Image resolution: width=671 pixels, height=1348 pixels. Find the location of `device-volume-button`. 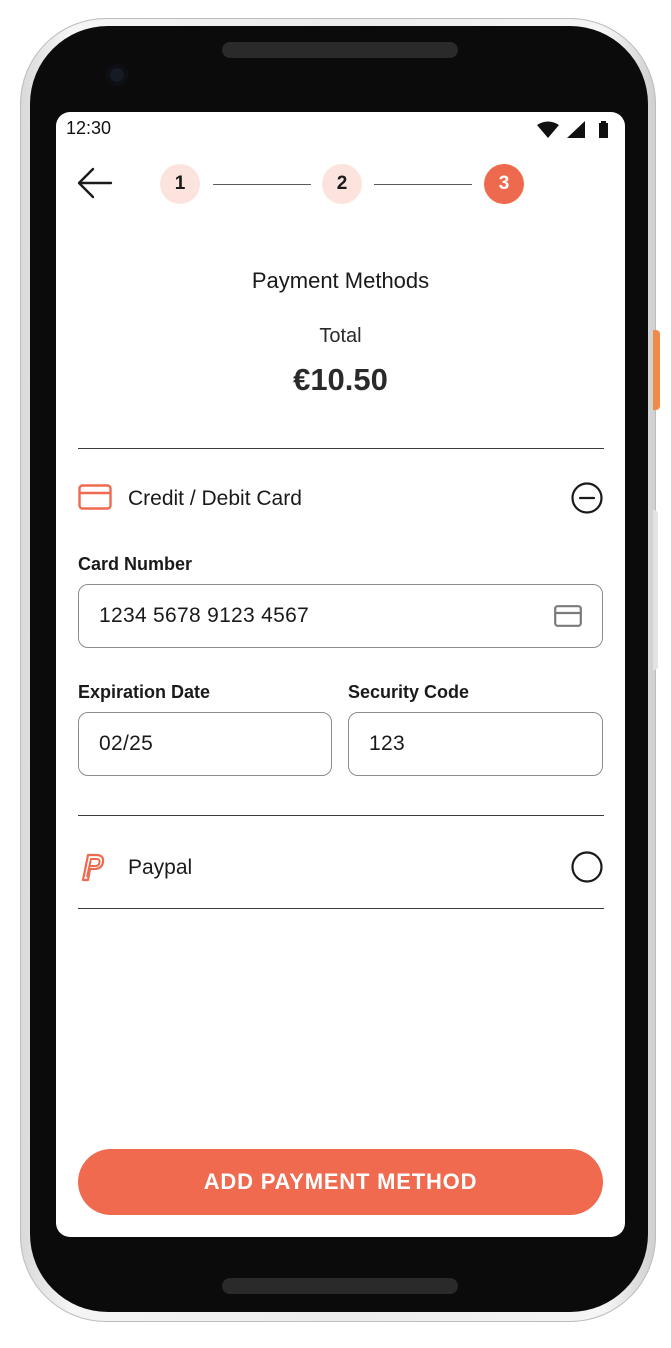

device-volume-button is located at coordinates (655, 590).